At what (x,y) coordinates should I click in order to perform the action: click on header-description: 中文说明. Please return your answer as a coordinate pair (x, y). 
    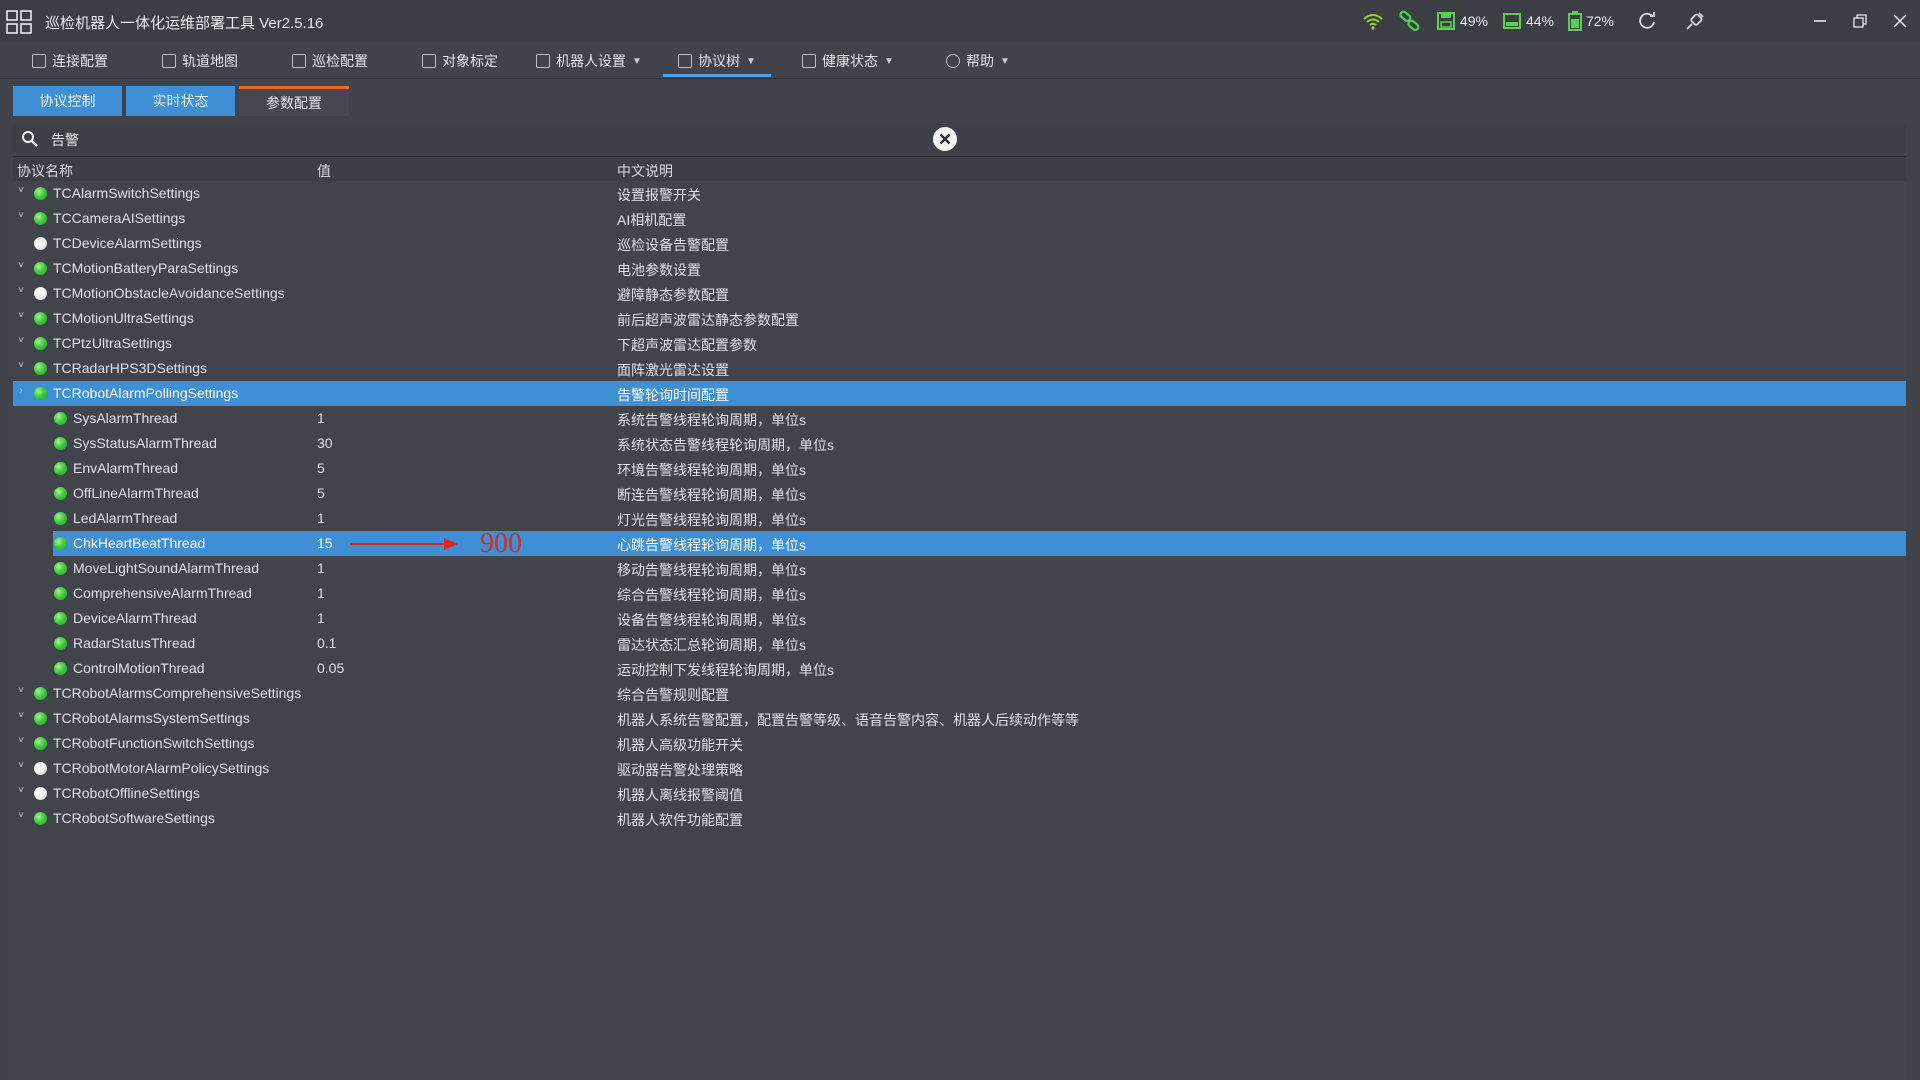
    Looking at the image, I should click on (645, 171).